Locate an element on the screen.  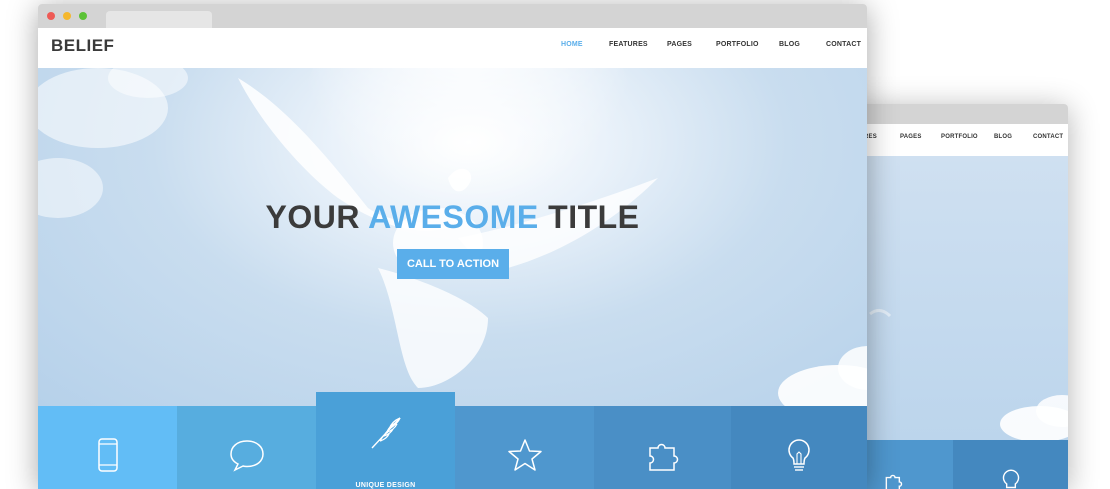
nav-item-home: HOME is located at coordinates (572, 44).